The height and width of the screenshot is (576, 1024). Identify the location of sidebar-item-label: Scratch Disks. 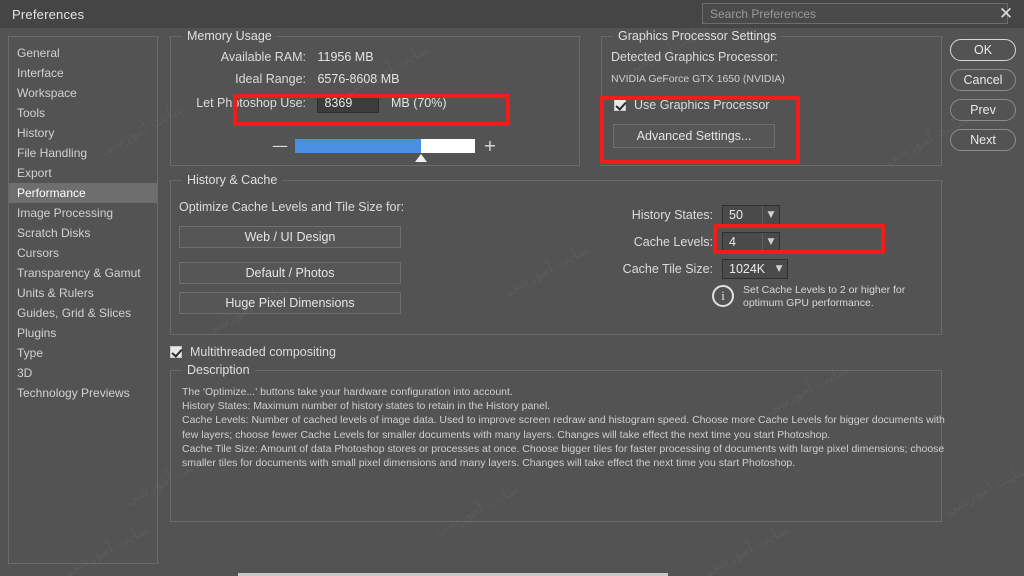
(54, 233).